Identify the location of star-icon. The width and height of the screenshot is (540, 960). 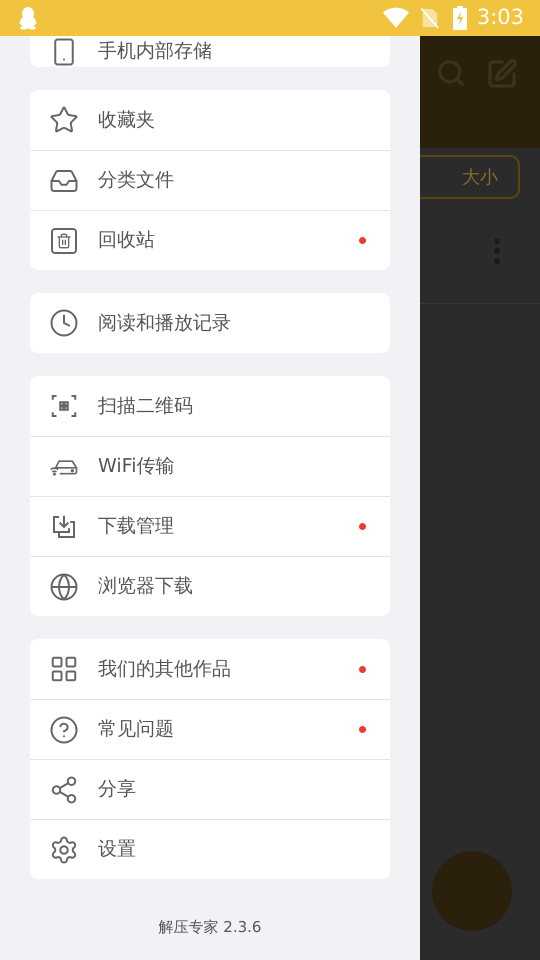
(64, 120).